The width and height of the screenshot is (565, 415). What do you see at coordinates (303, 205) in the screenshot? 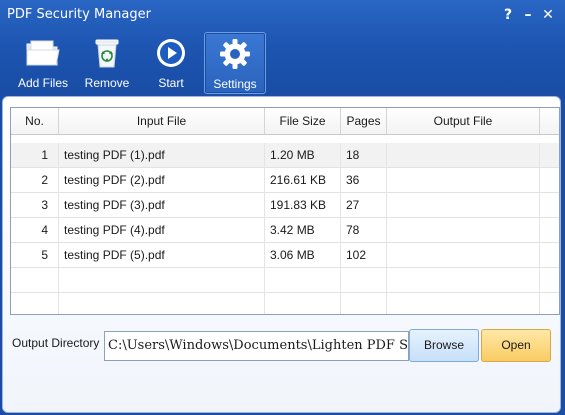
I see `cell-file-size: 191.83 KB` at bounding box center [303, 205].